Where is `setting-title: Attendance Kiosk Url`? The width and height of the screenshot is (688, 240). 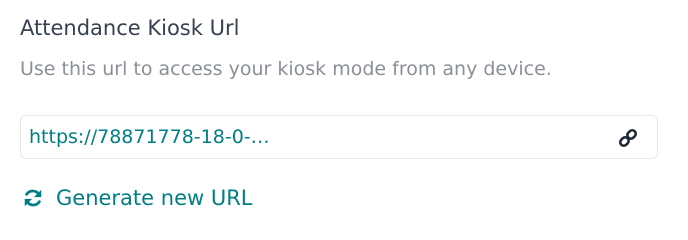 setting-title: Attendance Kiosk Url is located at coordinates (130, 28).